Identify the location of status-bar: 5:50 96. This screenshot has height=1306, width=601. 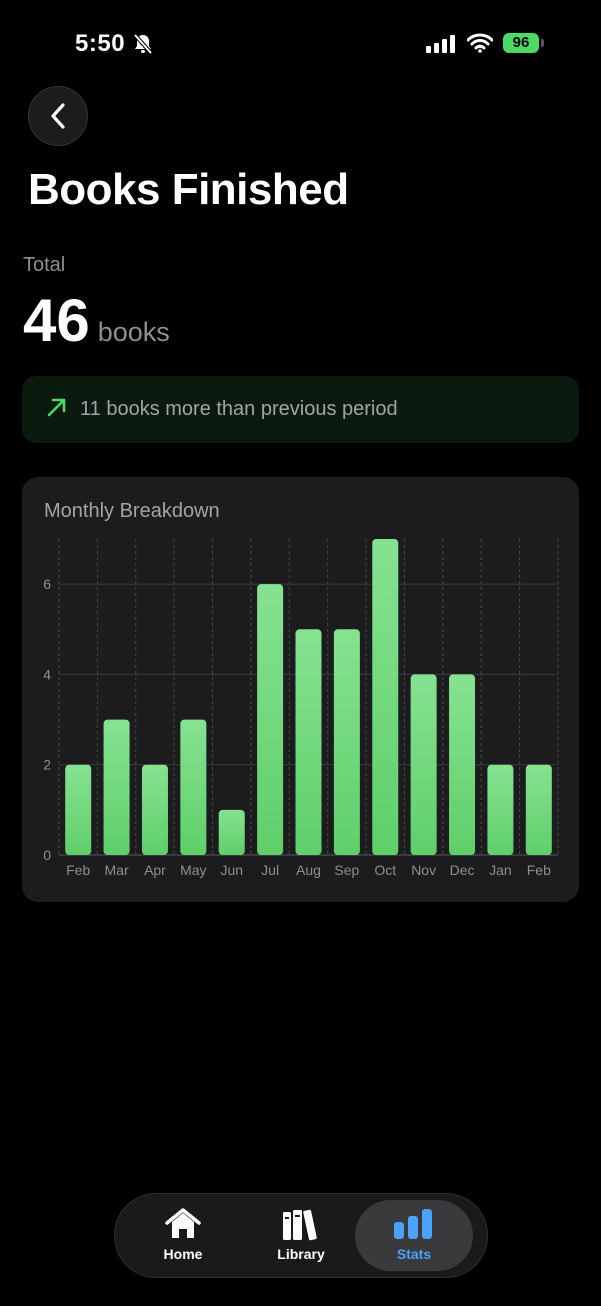
(300, 40).